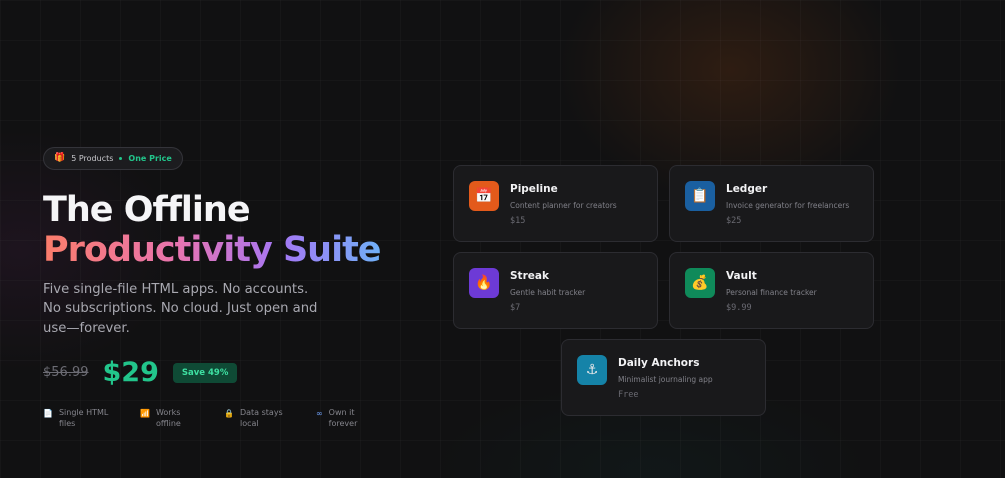 Image resolution: width=1005 pixels, height=478 pixels. Describe the element at coordinates (182, 418) in the screenshot. I see `feature-offline: 📶 Works offline` at that location.